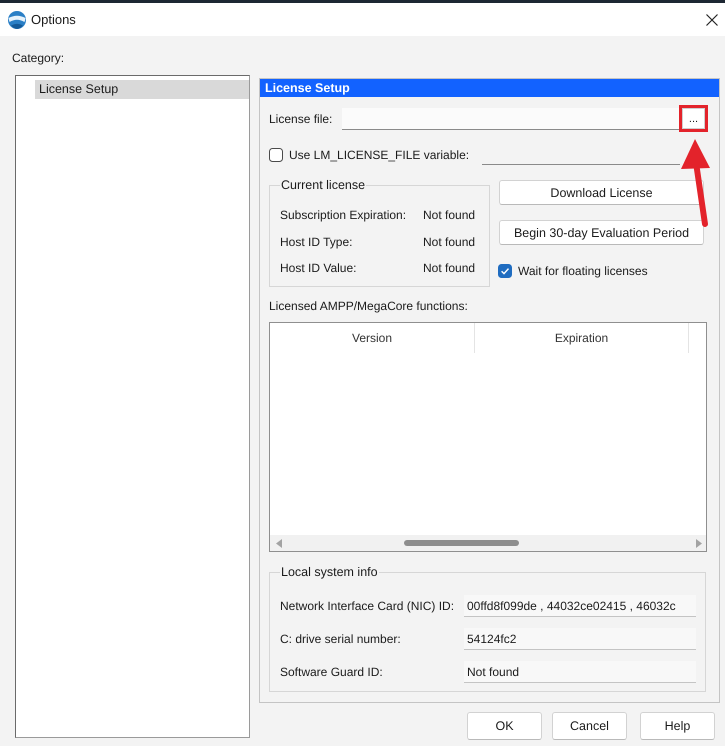 The image size is (725, 746). Describe the element at coordinates (461, 543) in the screenshot. I see `scrollbar-thumb` at that location.